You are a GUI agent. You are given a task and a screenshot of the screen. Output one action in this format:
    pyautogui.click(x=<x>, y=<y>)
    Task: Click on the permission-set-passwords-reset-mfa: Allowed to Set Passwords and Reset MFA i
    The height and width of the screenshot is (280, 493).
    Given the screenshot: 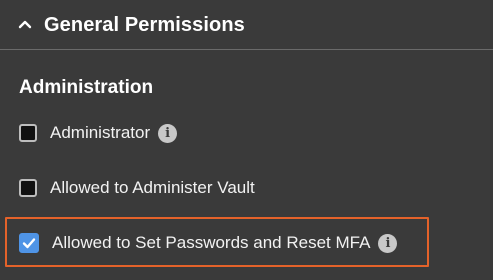 What is the action you would take?
    pyautogui.click(x=208, y=243)
    